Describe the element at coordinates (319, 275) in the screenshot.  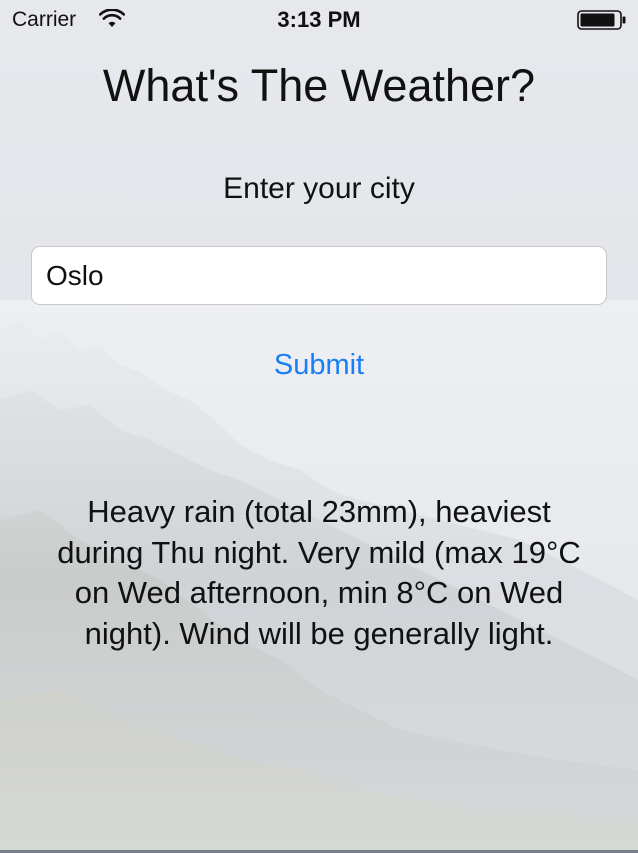
I see `city-input` at that location.